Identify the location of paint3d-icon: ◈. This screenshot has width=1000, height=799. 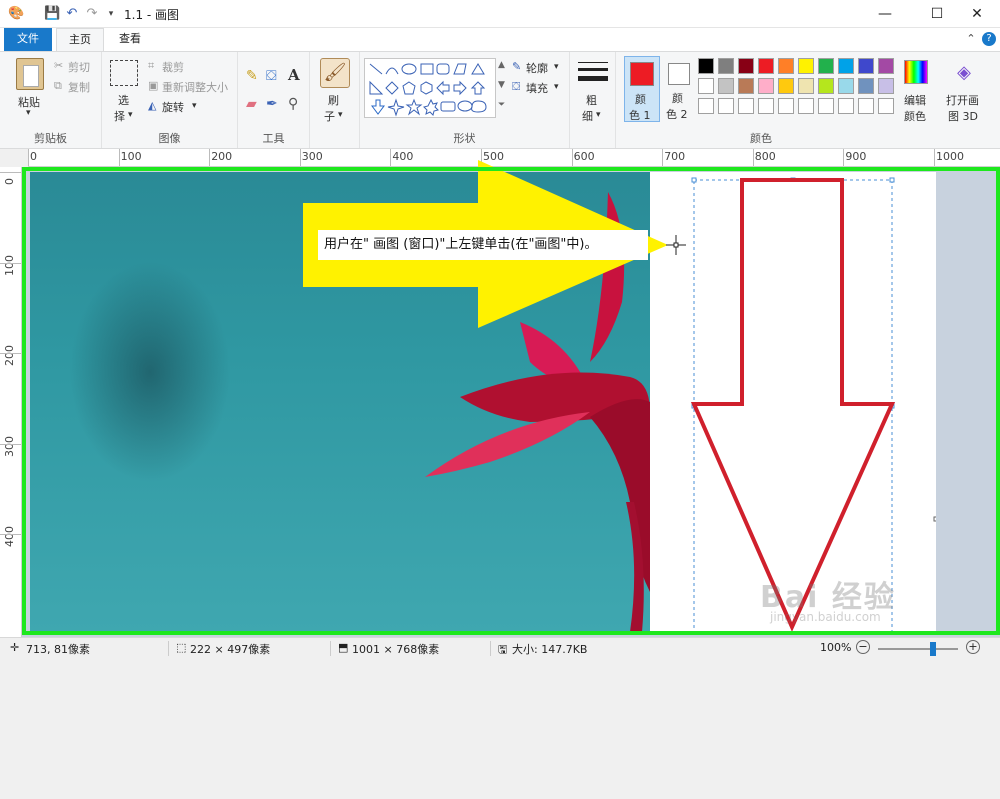
(964, 73).